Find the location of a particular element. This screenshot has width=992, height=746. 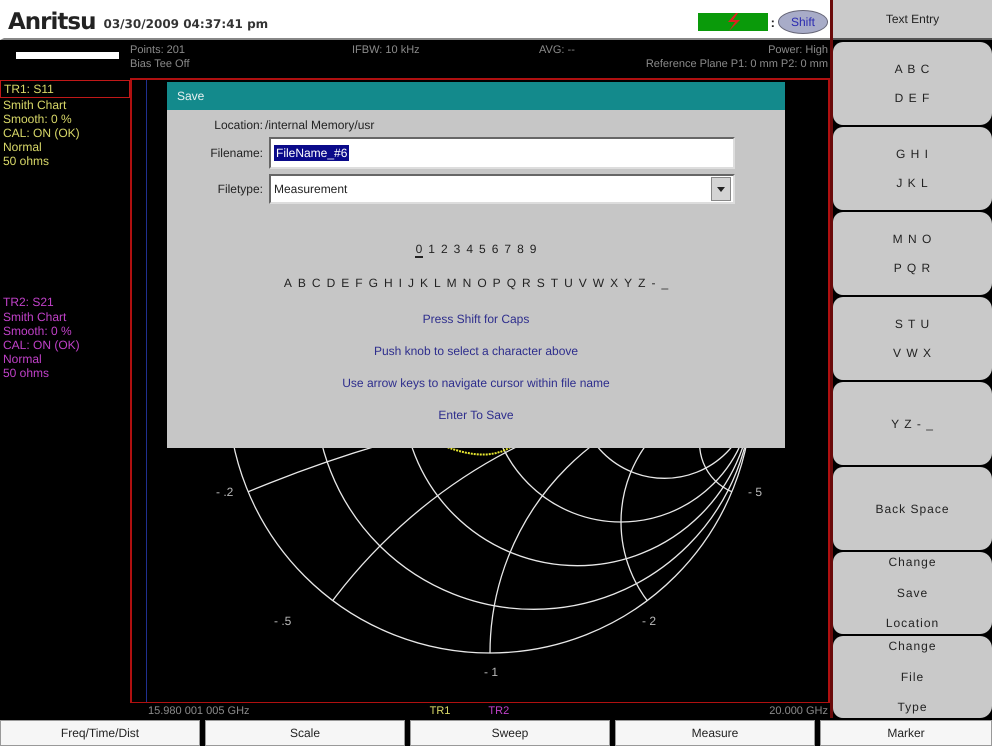

softkey-button: G H I J K L is located at coordinates (912, 168).